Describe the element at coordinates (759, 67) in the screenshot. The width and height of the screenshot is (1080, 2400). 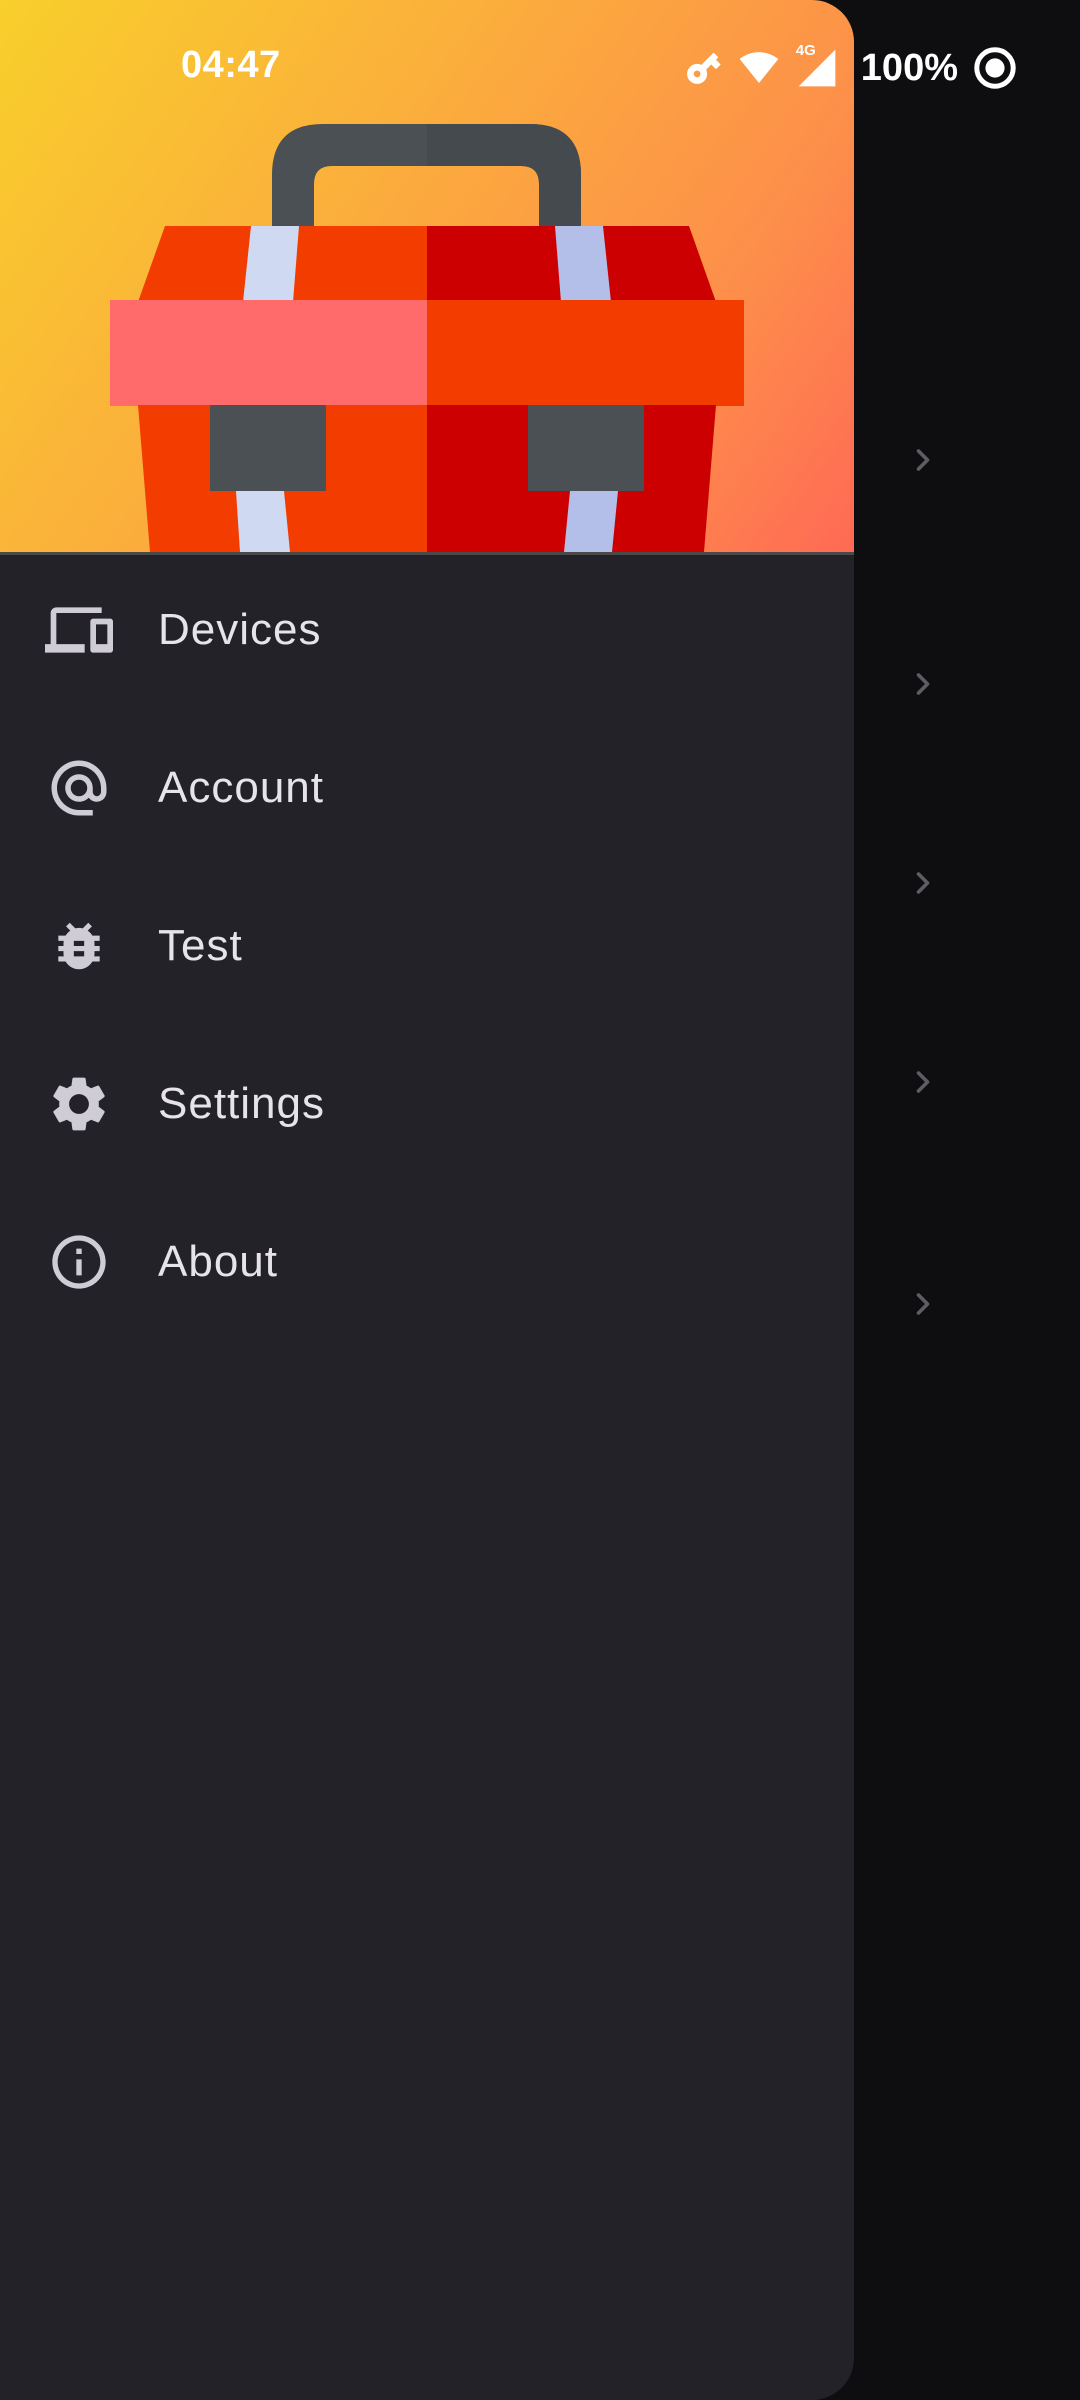
I see `wifi-icon` at that location.